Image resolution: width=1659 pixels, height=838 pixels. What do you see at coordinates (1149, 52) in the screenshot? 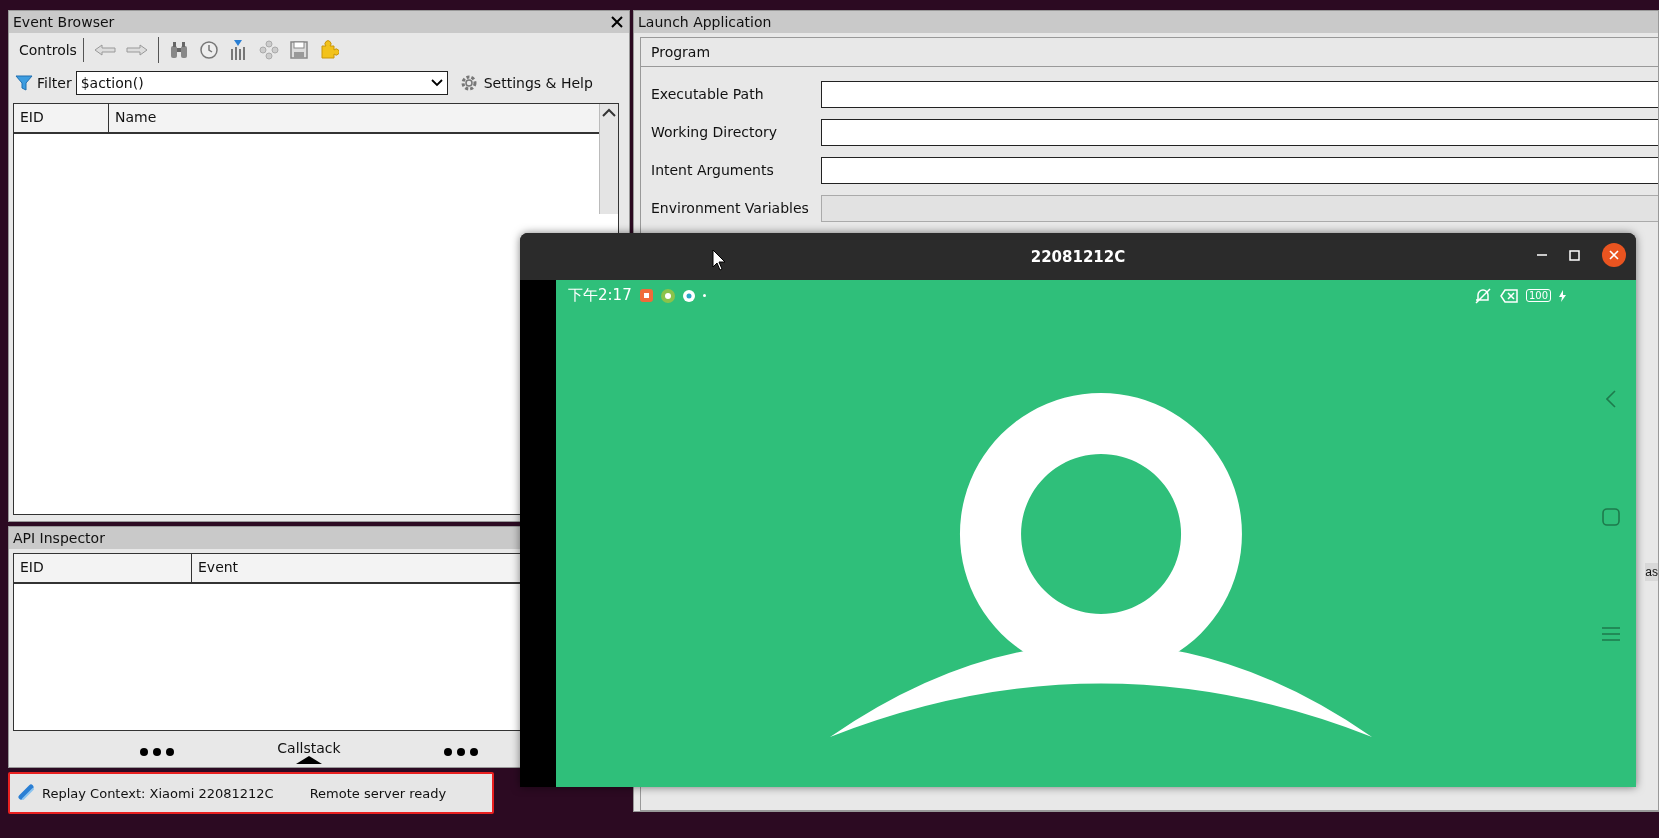
I see `section-title: Program` at bounding box center [1149, 52].